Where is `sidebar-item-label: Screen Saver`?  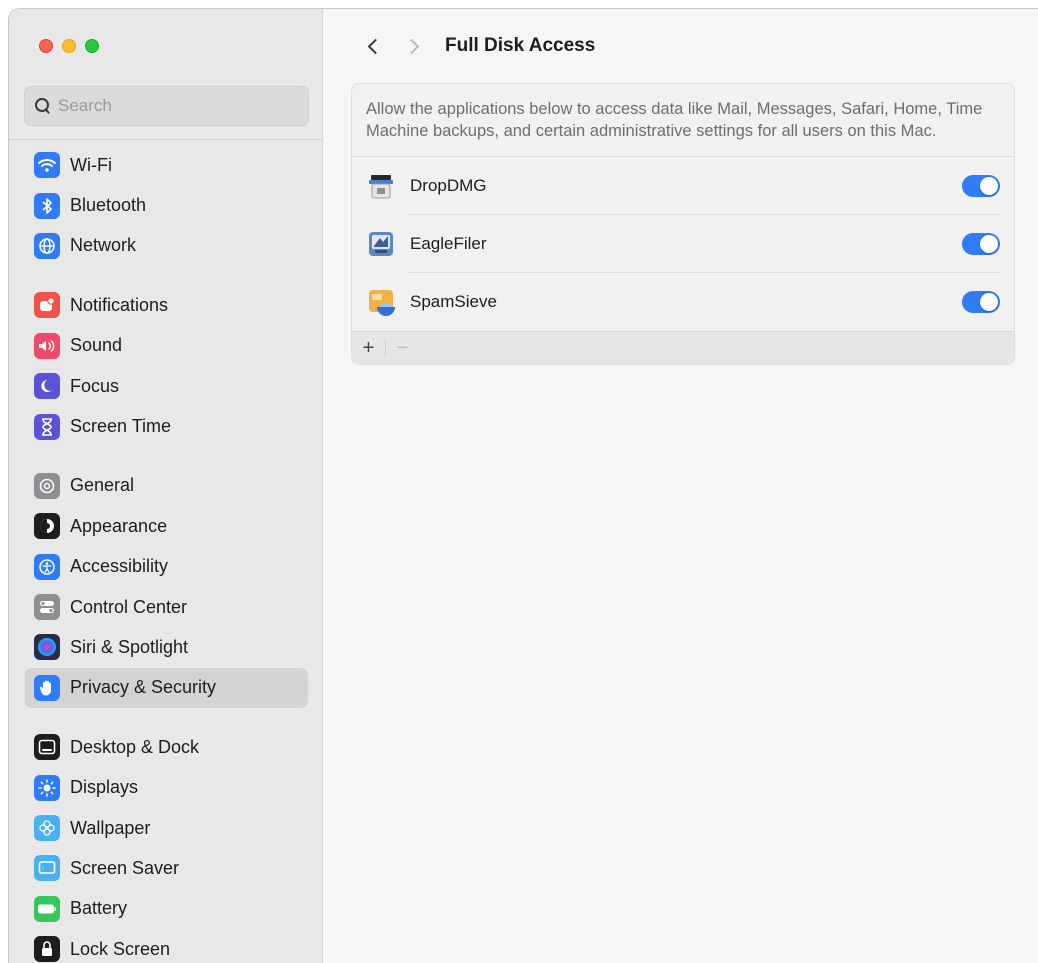
sidebar-item-label: Screen Saver is located at coordinates (125, 867).